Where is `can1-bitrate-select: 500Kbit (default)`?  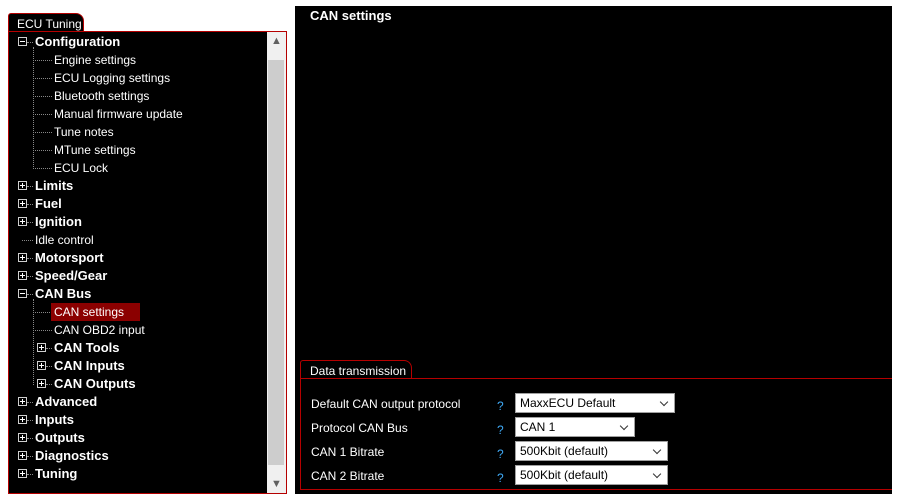
can1-bitrate-select: 500Kbit (default) is located at coordinates (591, 451).